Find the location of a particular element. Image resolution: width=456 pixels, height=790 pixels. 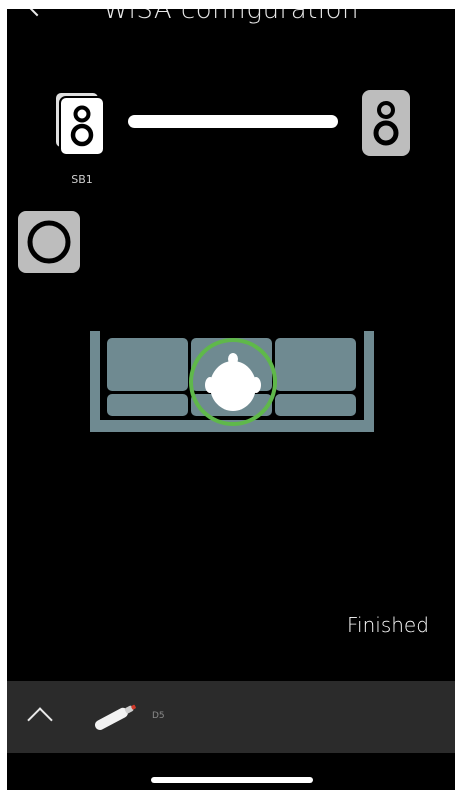

device-label: D5 is located at coordinates (158, 716).